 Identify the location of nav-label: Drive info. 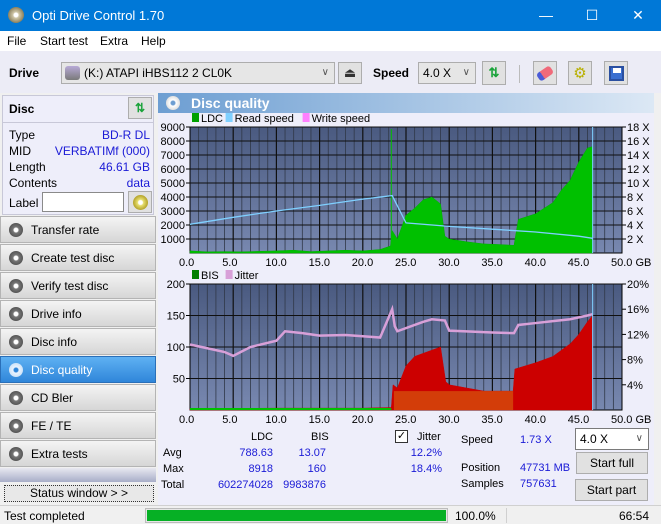
(56, 314).